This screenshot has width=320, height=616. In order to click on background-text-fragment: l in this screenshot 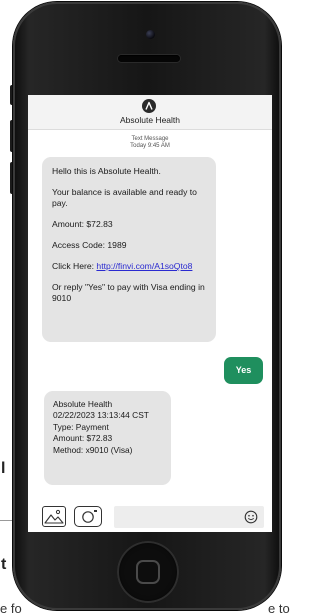, I will do `click(3, 468)`.